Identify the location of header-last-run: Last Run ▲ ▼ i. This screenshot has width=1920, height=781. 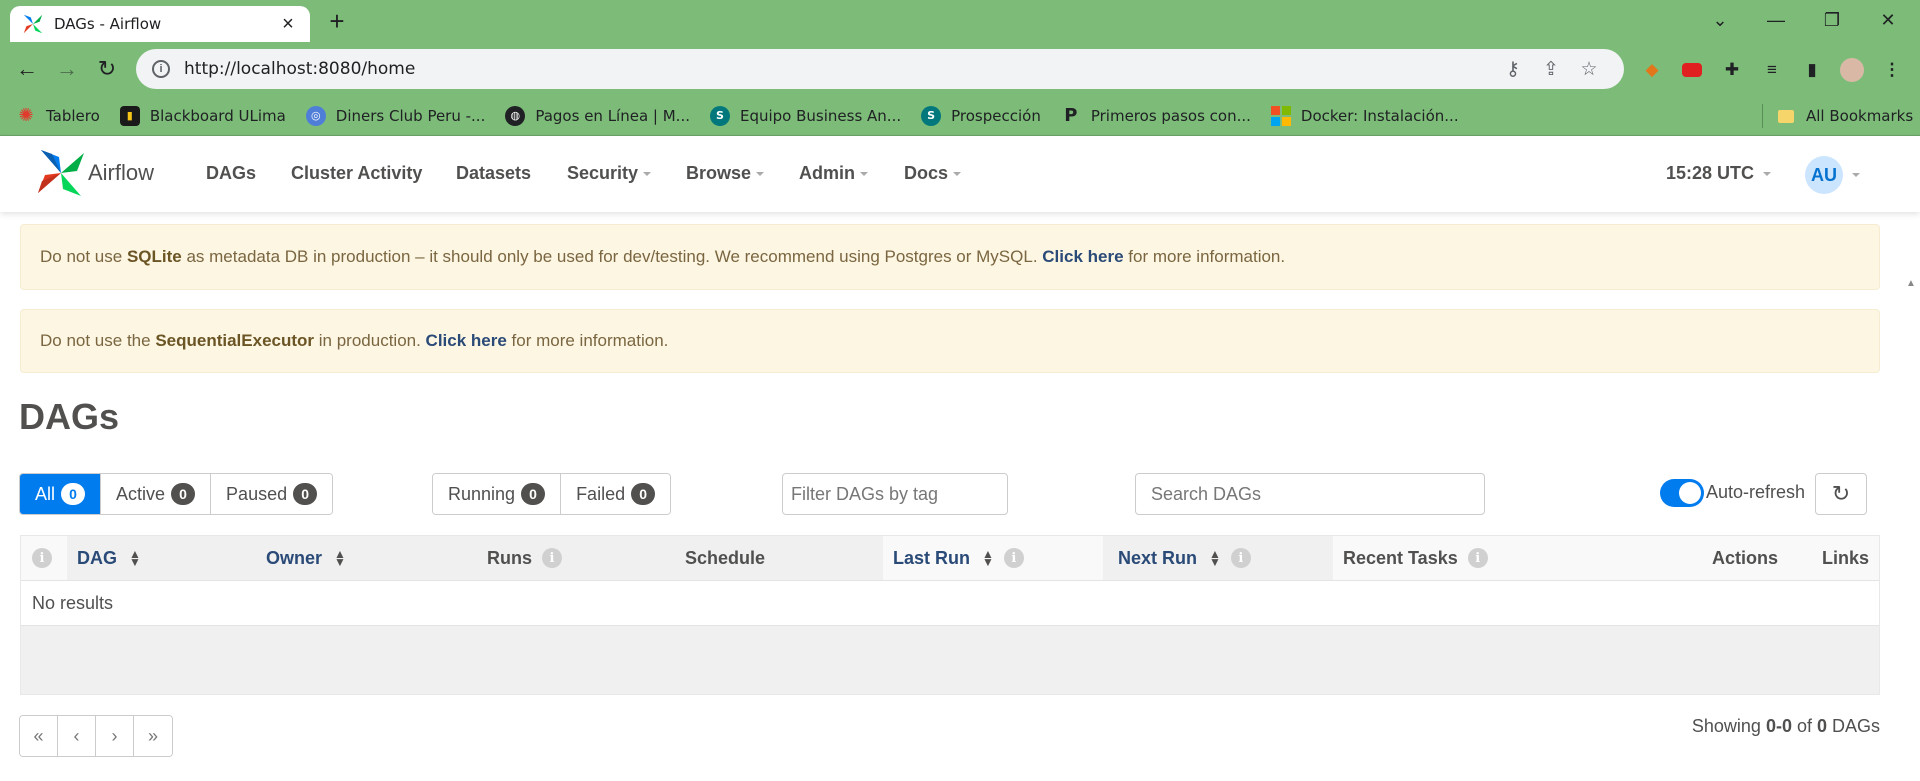
(958, 558).